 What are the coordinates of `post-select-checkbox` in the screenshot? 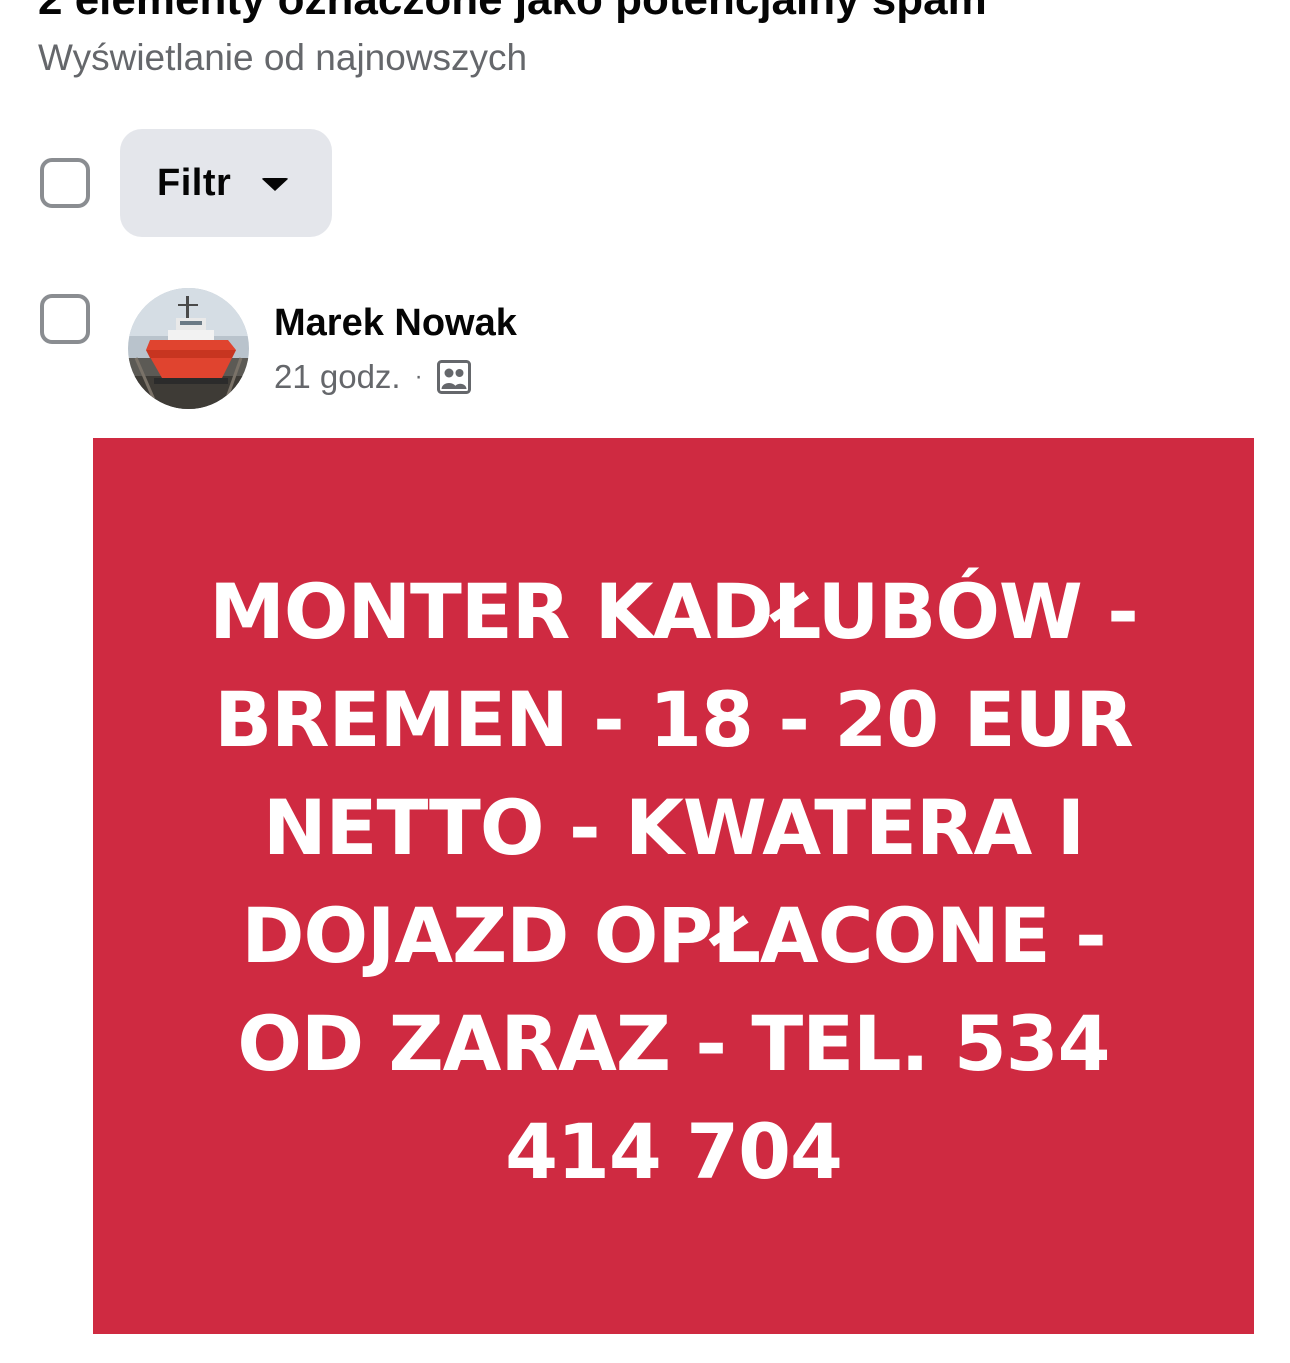 It's located at (65, 319).